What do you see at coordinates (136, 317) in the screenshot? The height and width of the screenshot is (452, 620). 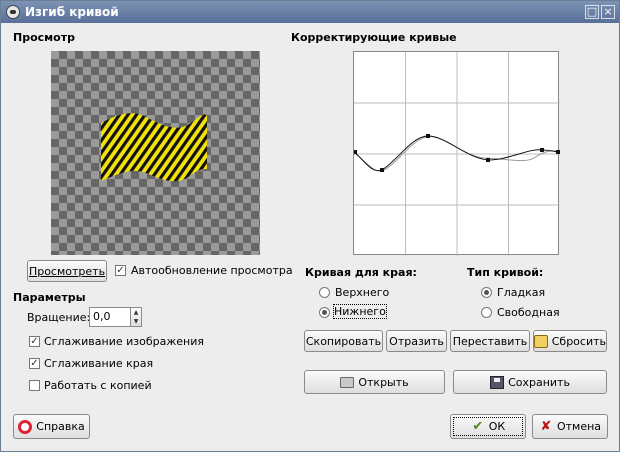 I see `rotation-spin-buttons: ▲ ▼` at bounding box center [136, 317].